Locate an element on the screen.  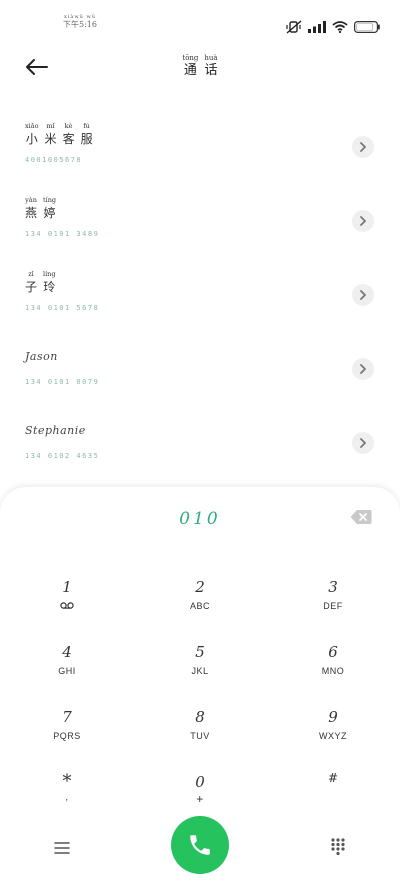
hamburger-menu-icon is located at coordinates (62, 848).